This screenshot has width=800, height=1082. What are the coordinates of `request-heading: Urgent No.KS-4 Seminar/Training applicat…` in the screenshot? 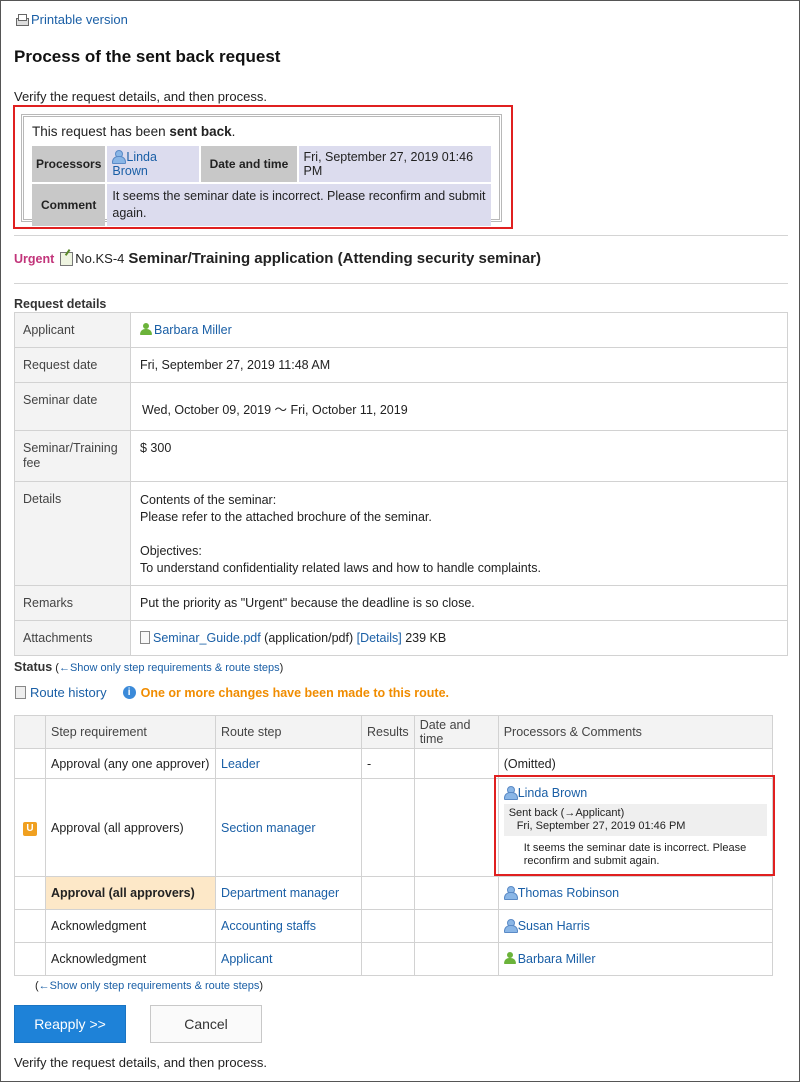 It's located at (277, 258).